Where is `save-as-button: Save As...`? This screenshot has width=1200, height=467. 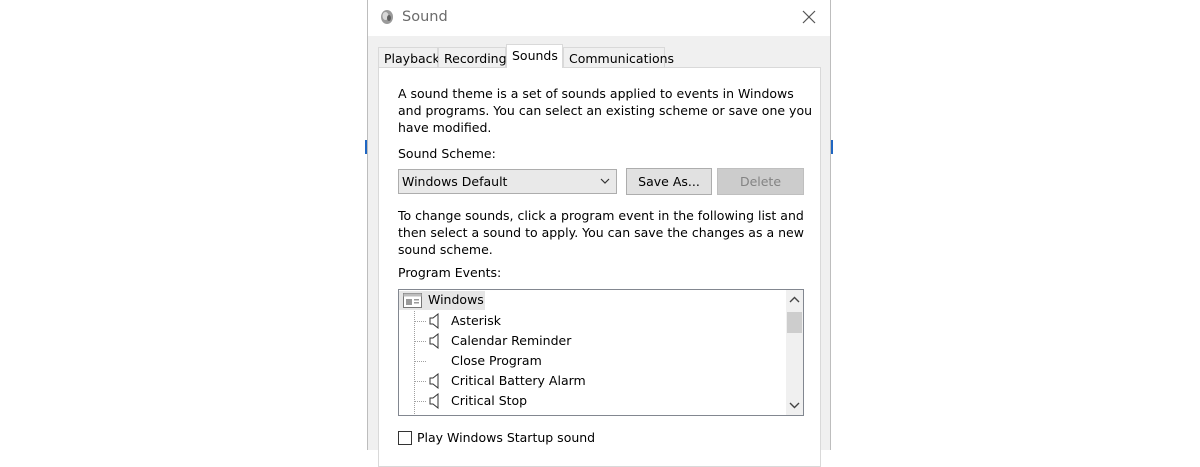 save-as-button: Save As... is located at coordinates (669, 181).